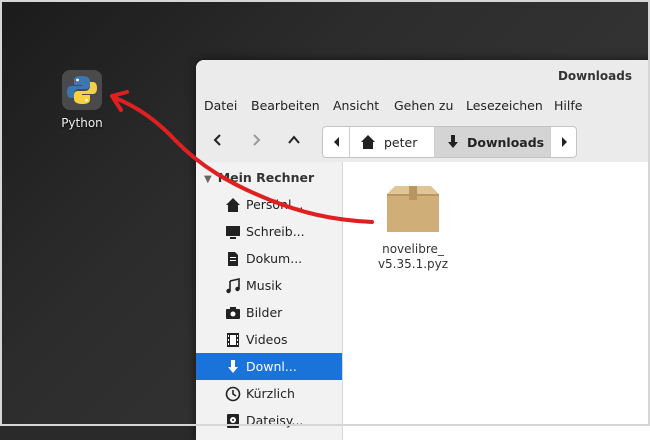 The width and height of the screenshot is (650, 440). I want to click on annotation-arrow, so click(242, 157).